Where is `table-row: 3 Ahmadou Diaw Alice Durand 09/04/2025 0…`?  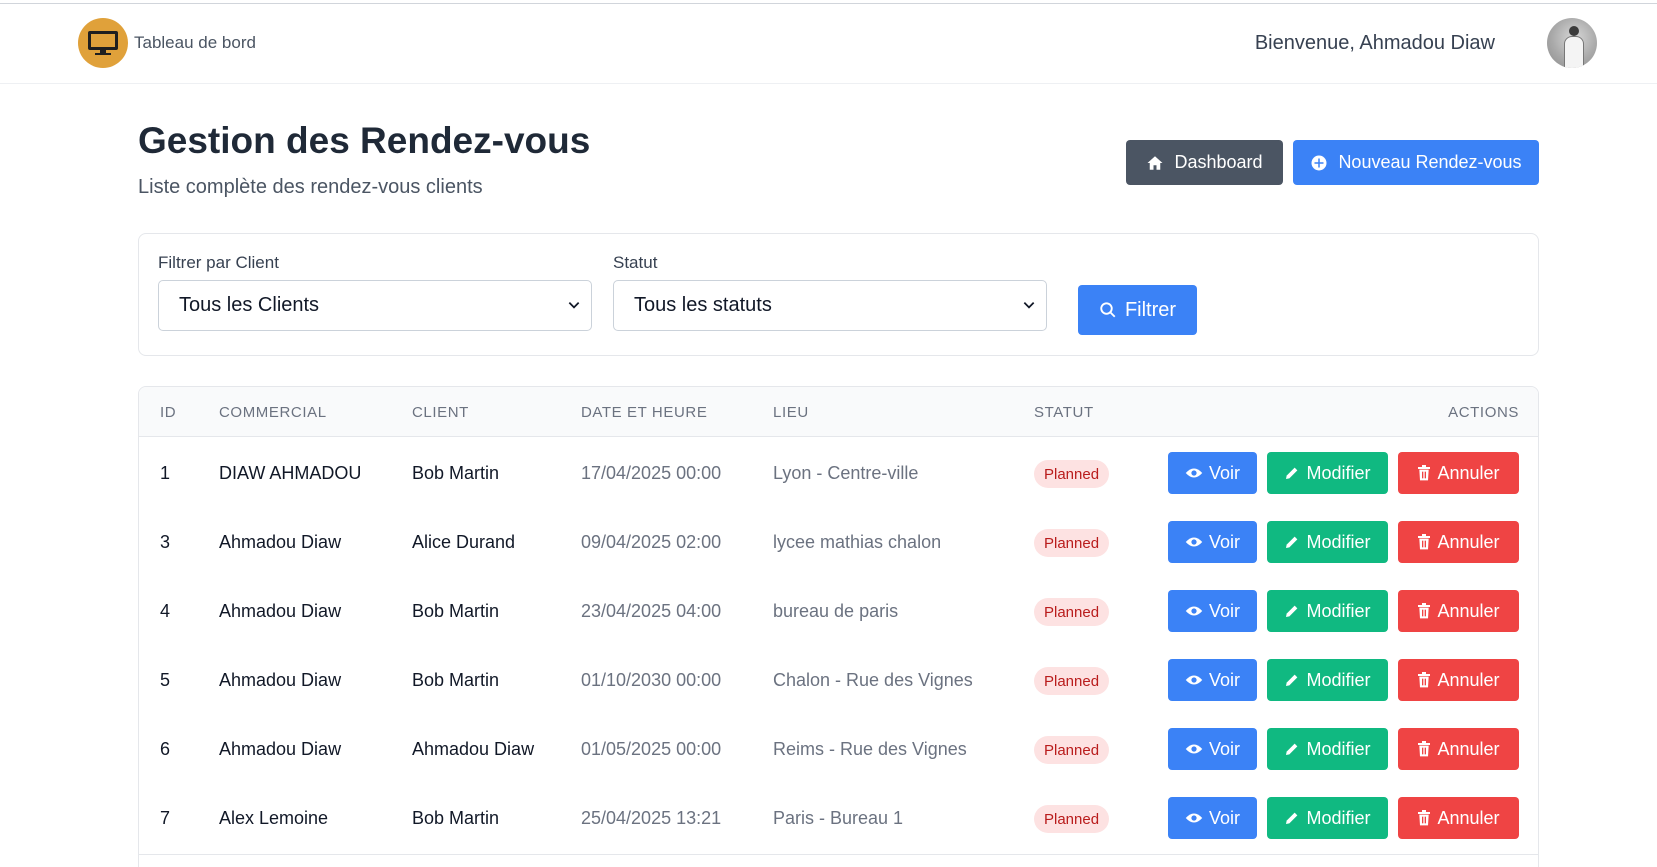
table-row: 3 Ahmadou Diaw Alice Durand 09/04/2025 0… is located at coordinates (838, 542).